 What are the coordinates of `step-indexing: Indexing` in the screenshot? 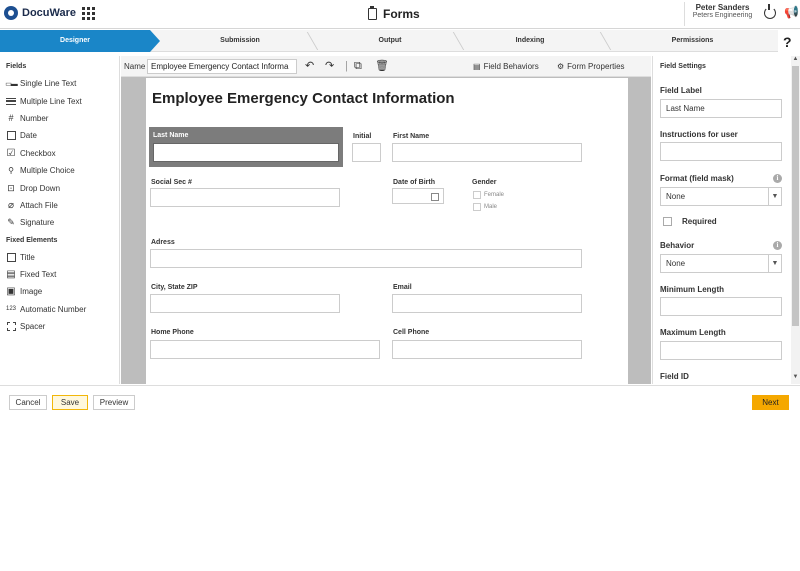 It's located at (530, 41).